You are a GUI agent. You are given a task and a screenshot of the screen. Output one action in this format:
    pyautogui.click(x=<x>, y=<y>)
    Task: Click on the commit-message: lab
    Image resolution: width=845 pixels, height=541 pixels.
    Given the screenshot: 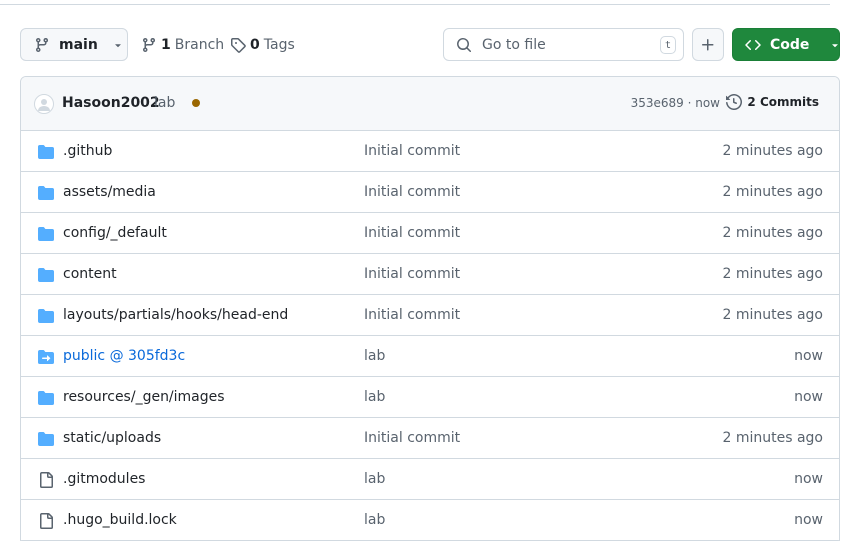 What is the action you would take?
    pyautogui.click(x=164, y=103)
    